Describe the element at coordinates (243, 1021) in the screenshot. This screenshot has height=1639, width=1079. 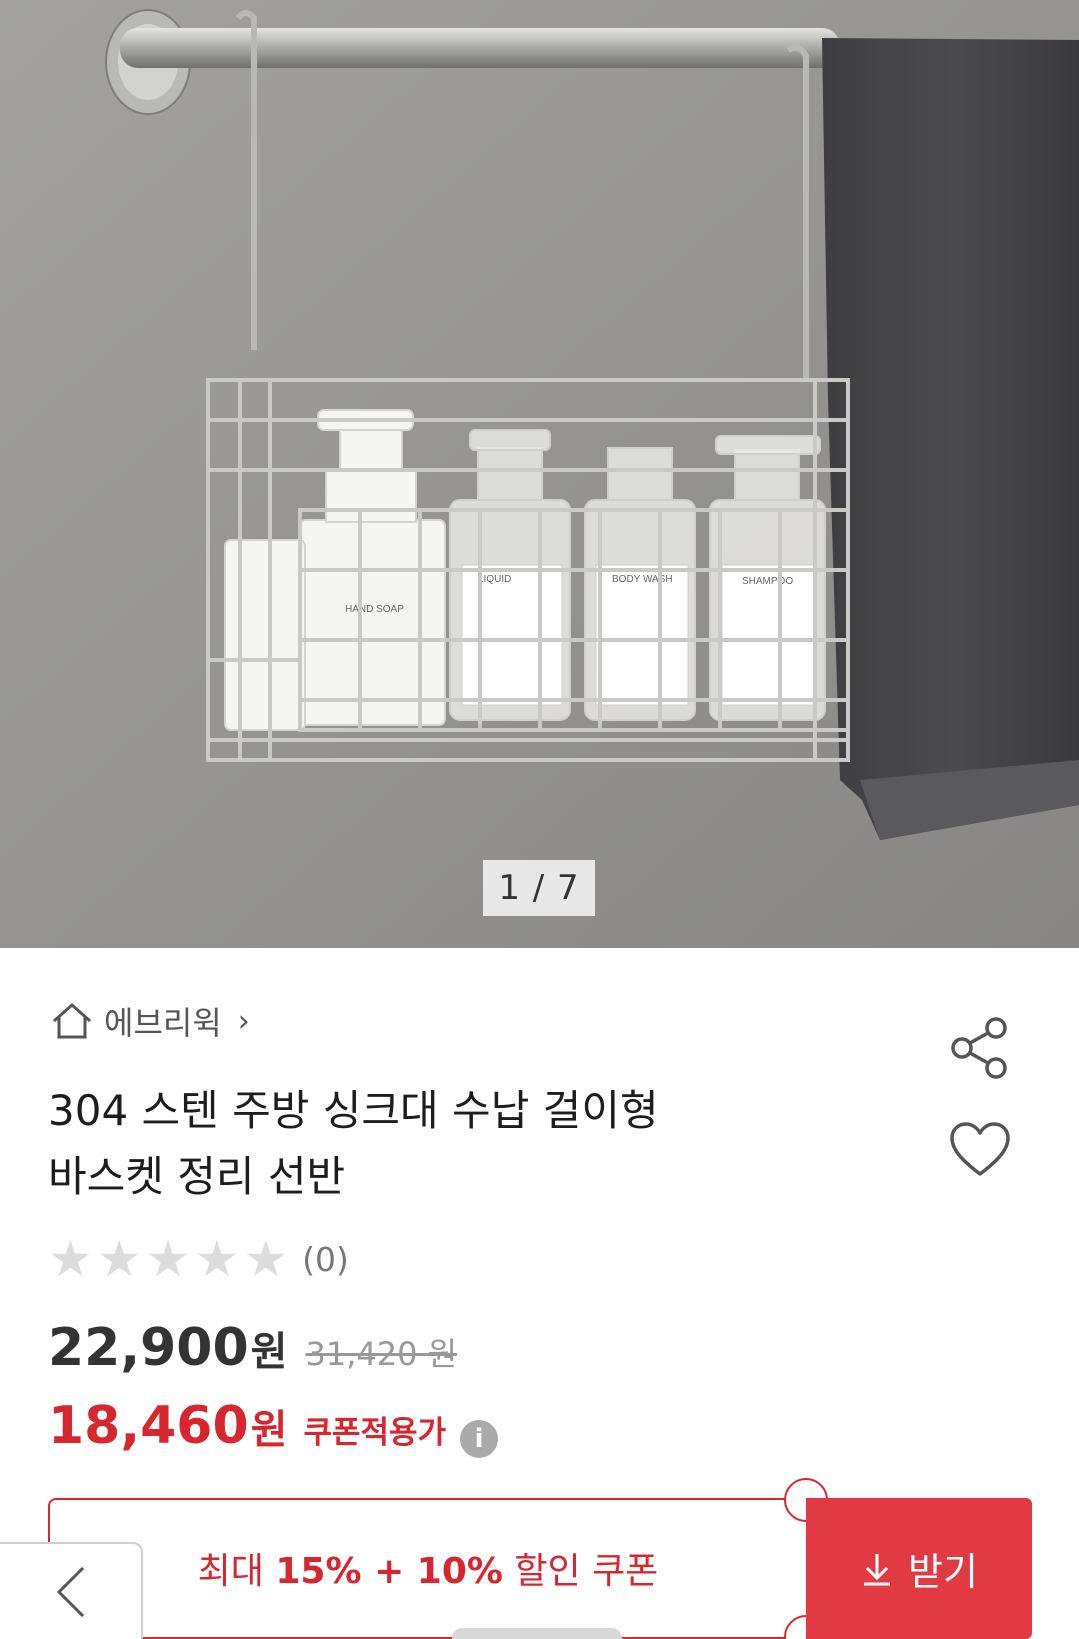
I see `chevron-right-icon: ›` at that location.